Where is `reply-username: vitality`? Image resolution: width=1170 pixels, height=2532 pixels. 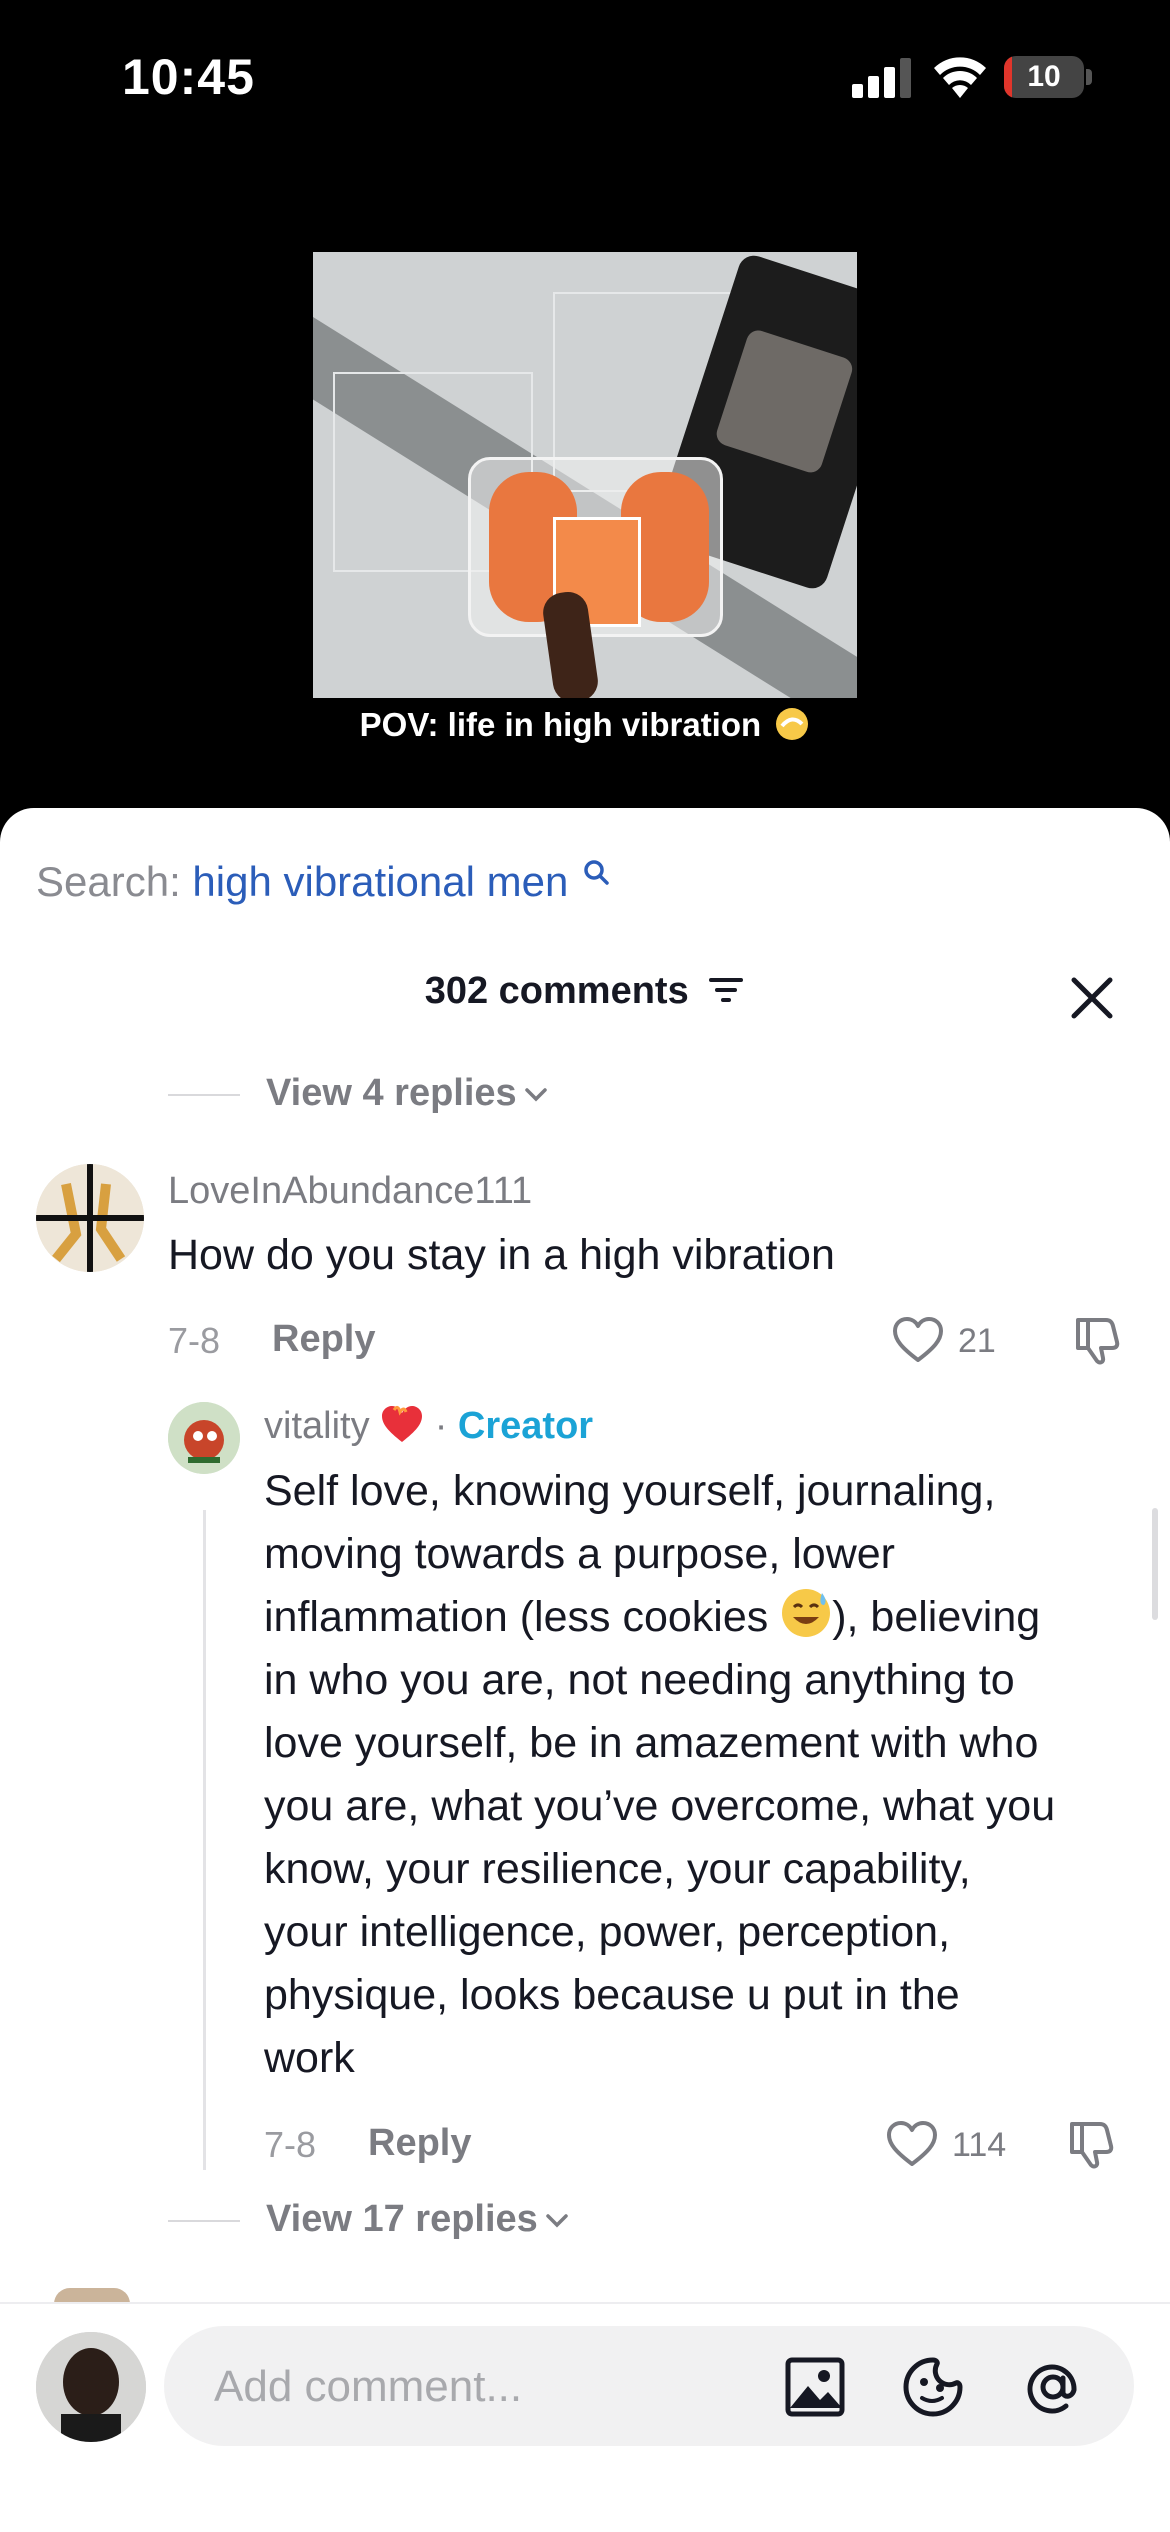 reply-username: vitality is located at coordinates (317, 1426).